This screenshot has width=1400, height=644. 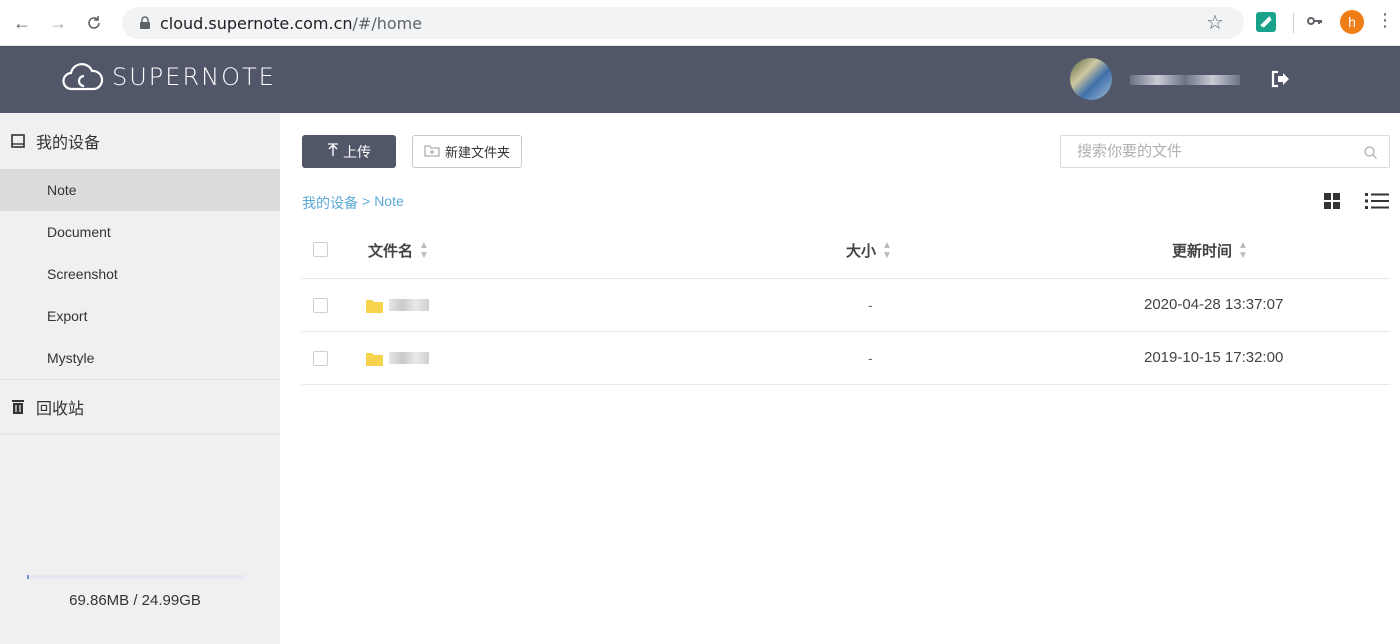 I want to click on sidebar-item-mystyle: Mystyle, so click(x=140, y=358).